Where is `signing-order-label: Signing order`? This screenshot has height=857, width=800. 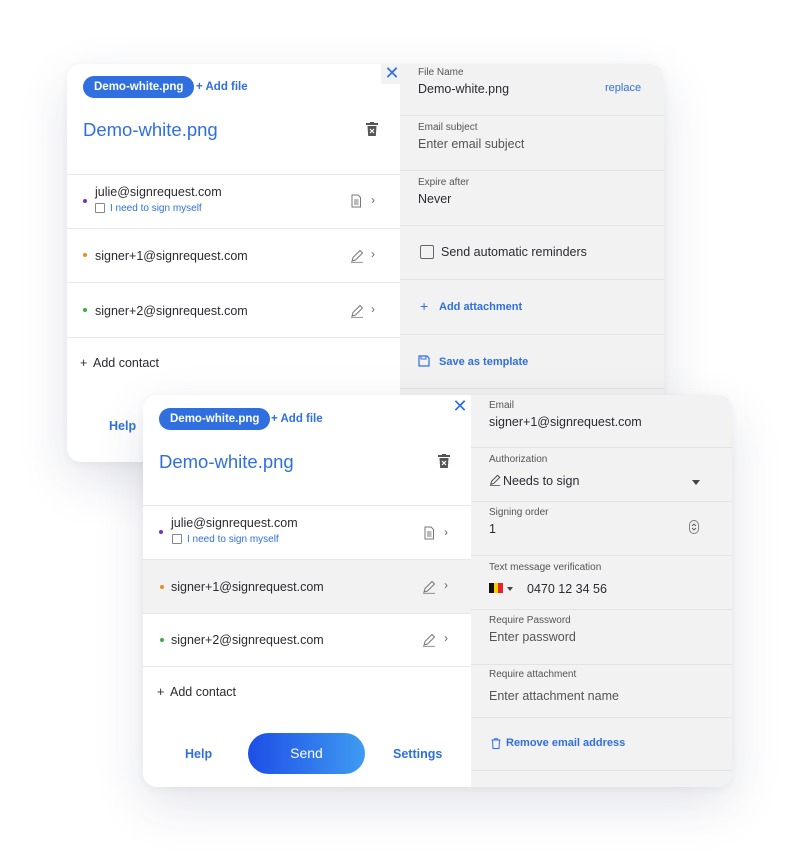 signing-order-label: Signing order is located at coordinates (519, 512).